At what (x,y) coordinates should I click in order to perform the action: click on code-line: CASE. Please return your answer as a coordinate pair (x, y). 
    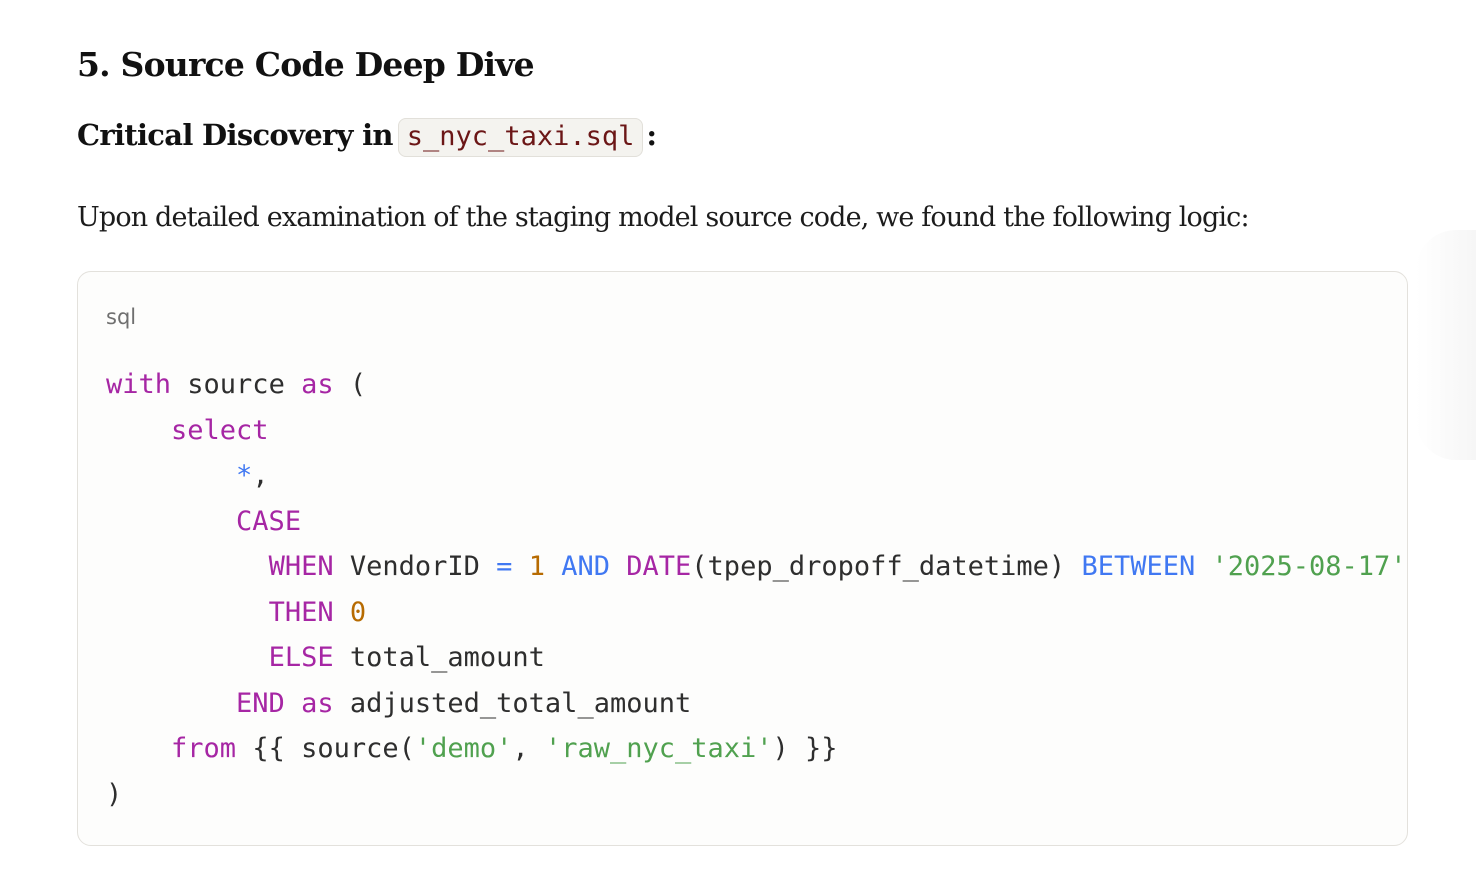
    Looking at the image, I should click on (203, 521).